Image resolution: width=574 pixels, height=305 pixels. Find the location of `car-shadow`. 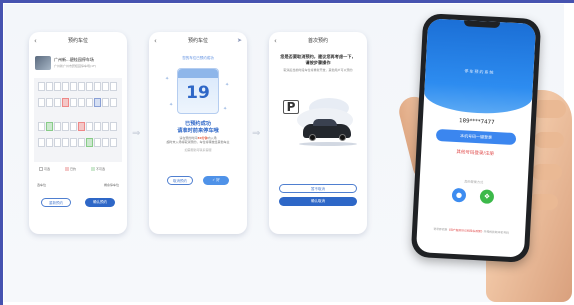

car-shadow is located at coordinates (328, 144).